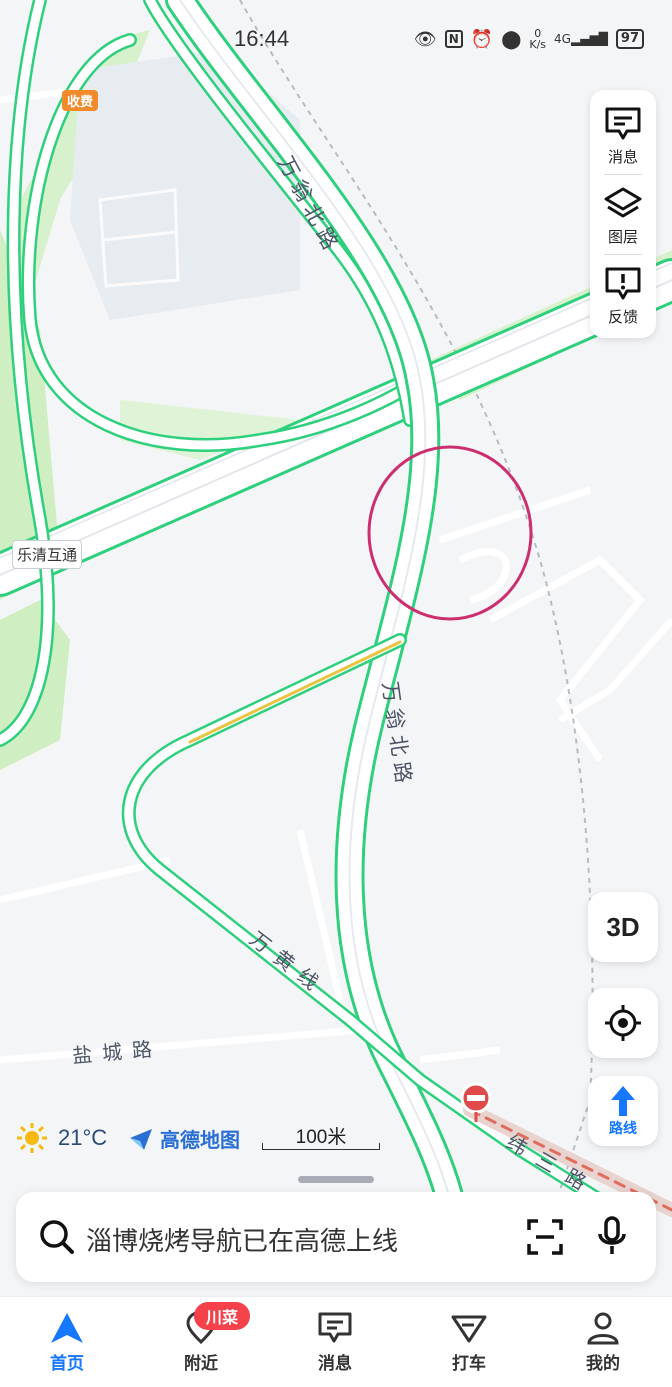  I want to click on tab-messages: 消息, so click(335, 1342).